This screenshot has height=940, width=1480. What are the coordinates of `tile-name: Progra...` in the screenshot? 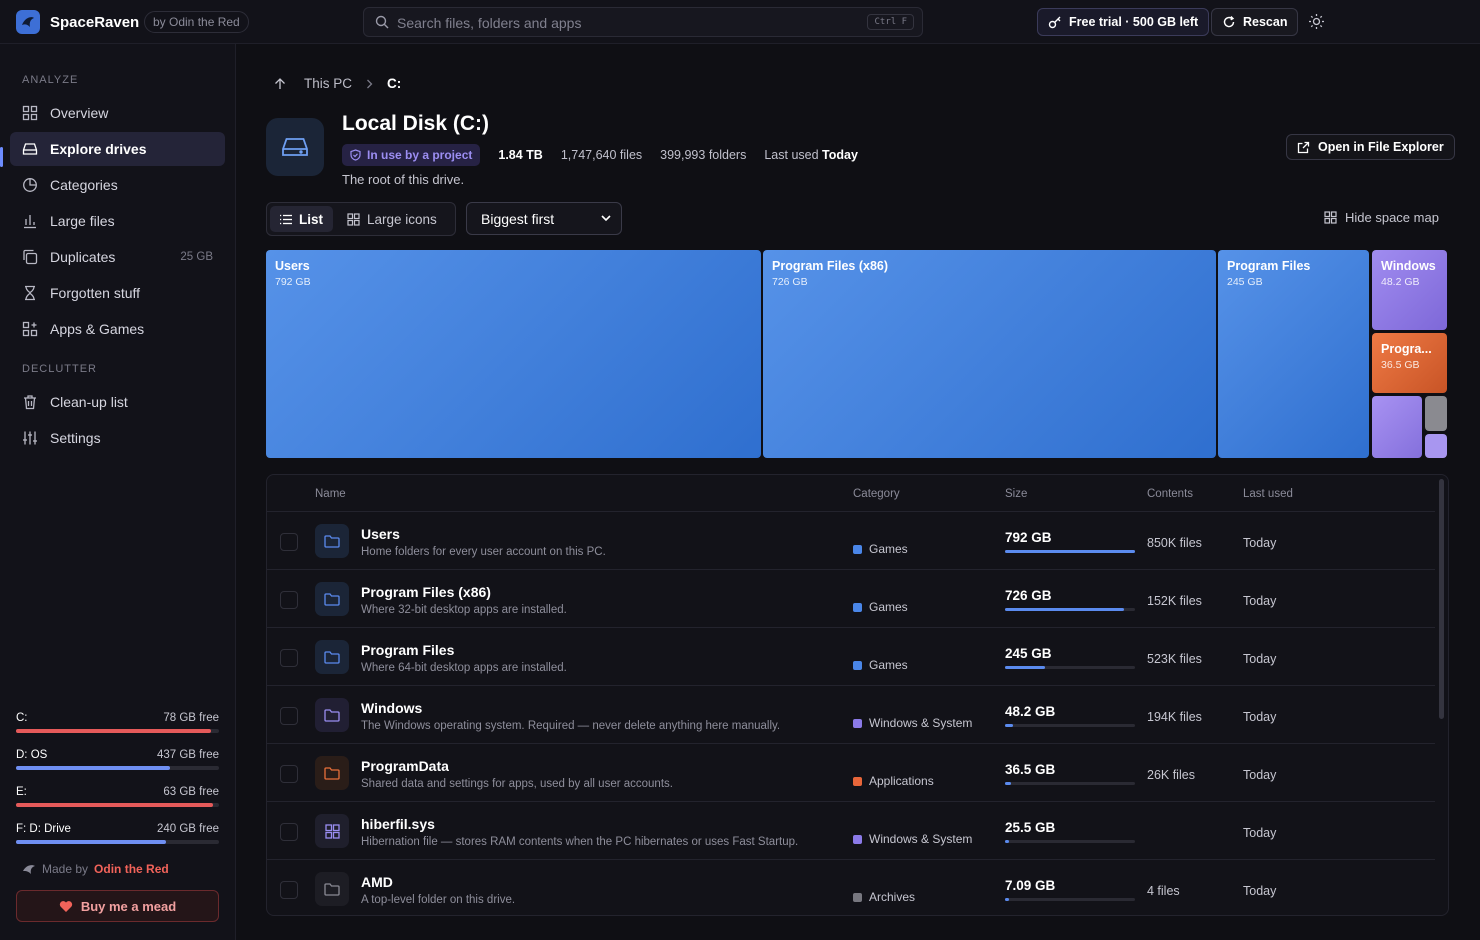 It's located at (1406, 349).